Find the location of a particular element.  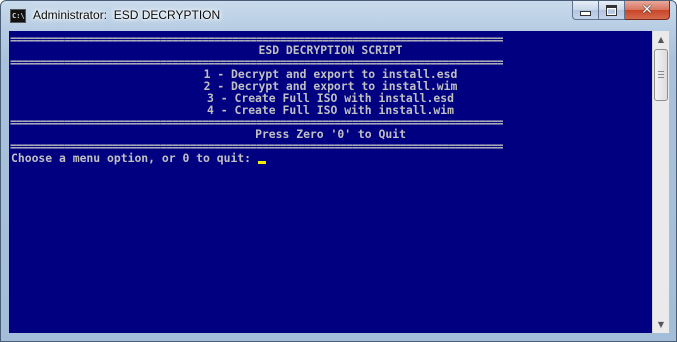

scrollbar-thumb is located at coordinates (661, 75).